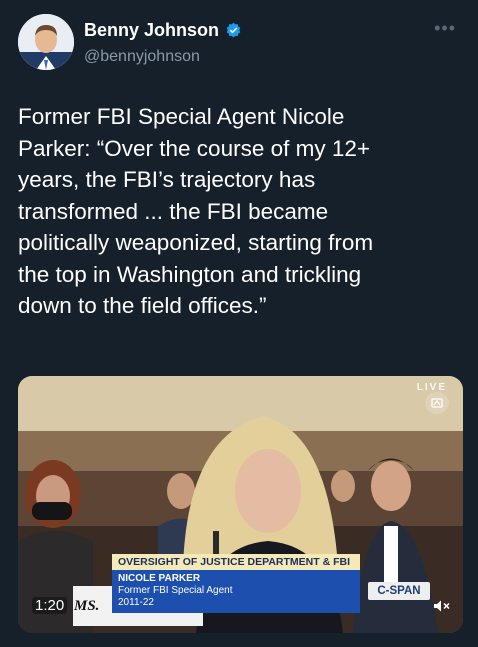 This screenshot has height=647, width=478. I want to click on video-timer: 1:20, so click(50, 605).